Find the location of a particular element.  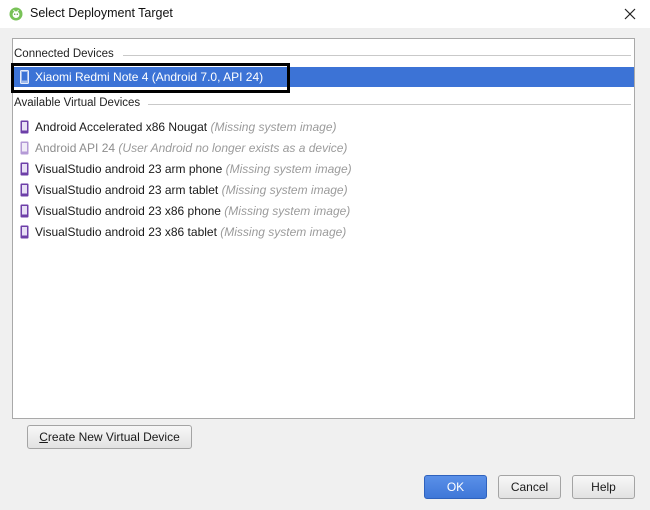

close-icon is located at coordinates (630, 14).